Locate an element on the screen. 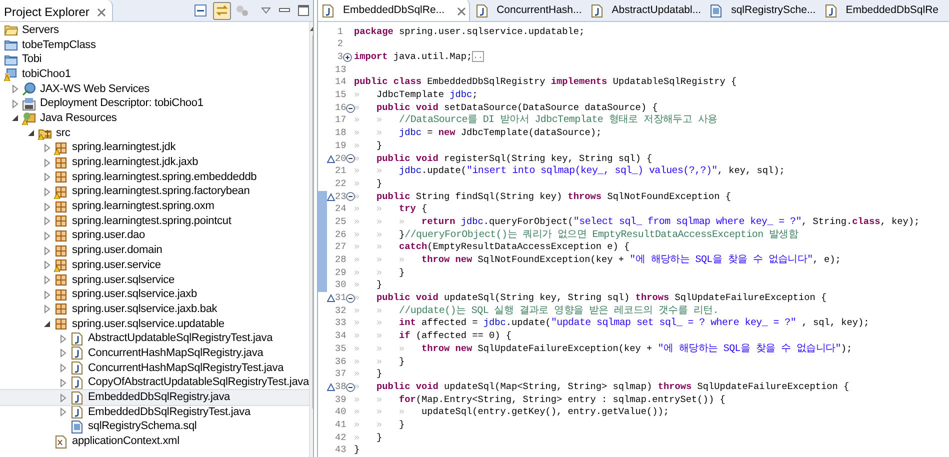 The width and height of the screenshot is (949, 457). tree-item: ConcurrentHashMapSqlRegistryTest.java is located at coordinates (154, 368).